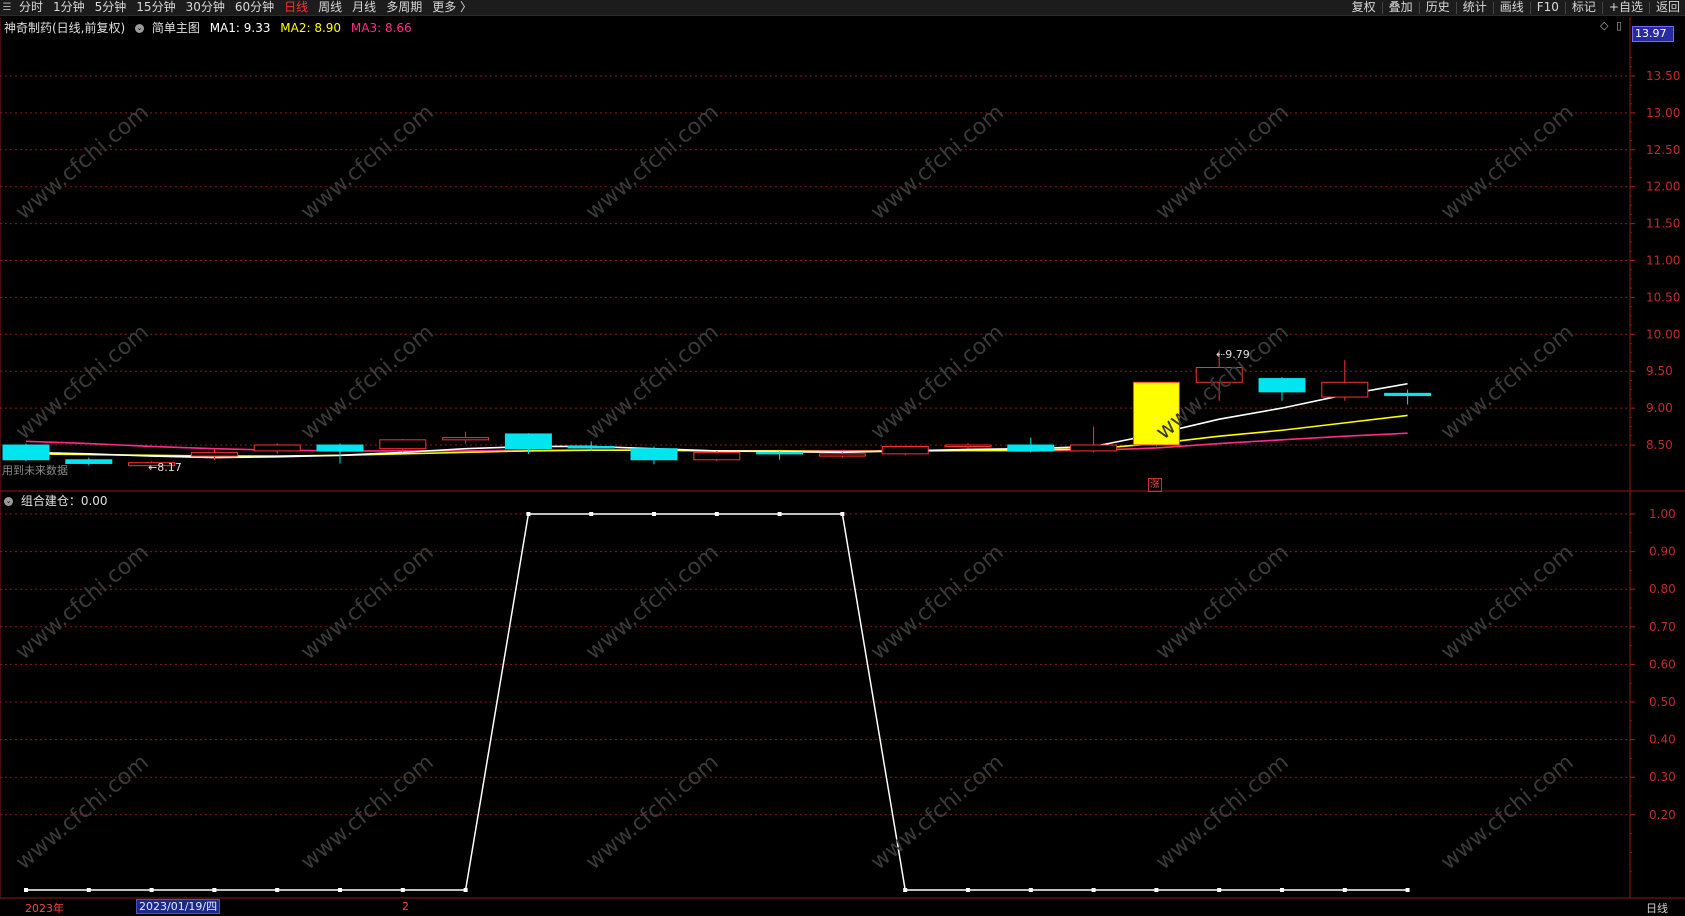  I want to click on indicator-tick-label: 0.30, so click(1662, 777).